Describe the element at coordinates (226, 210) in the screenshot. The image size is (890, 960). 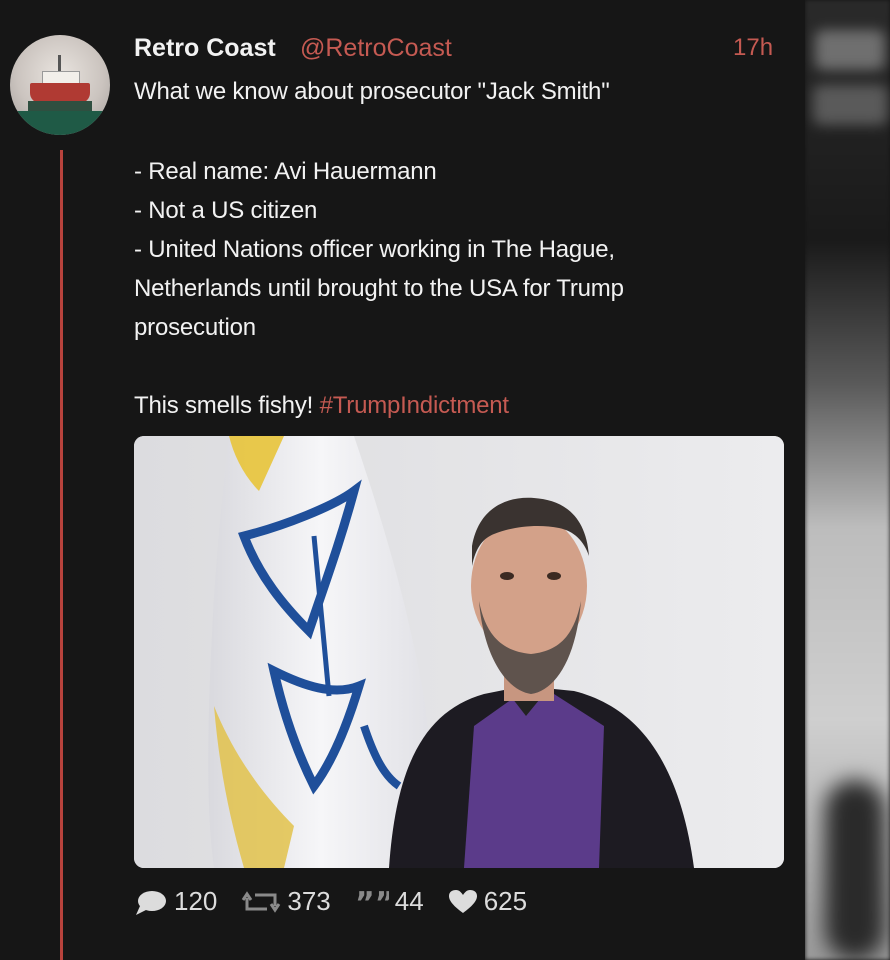
I see `post-line-citizenship: - Not a US citizen` at that location.